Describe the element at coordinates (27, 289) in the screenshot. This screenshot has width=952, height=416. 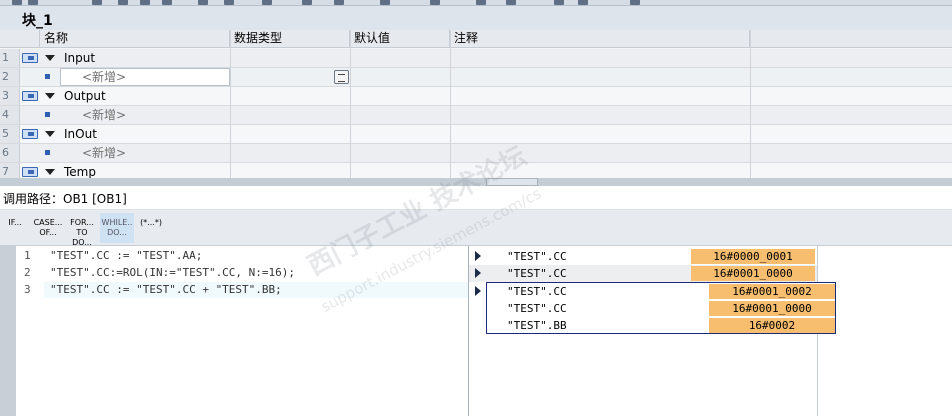
I see `line-number: 3` at that location.